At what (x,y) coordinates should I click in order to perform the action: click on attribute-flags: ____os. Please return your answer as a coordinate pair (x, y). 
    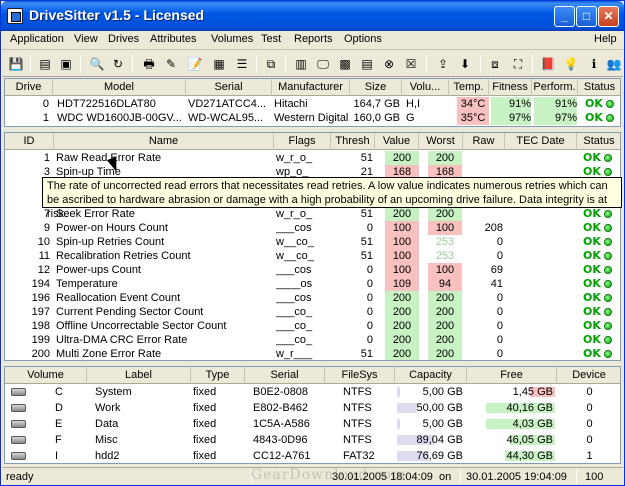
    Looking at the image, I should click on (294, 284).